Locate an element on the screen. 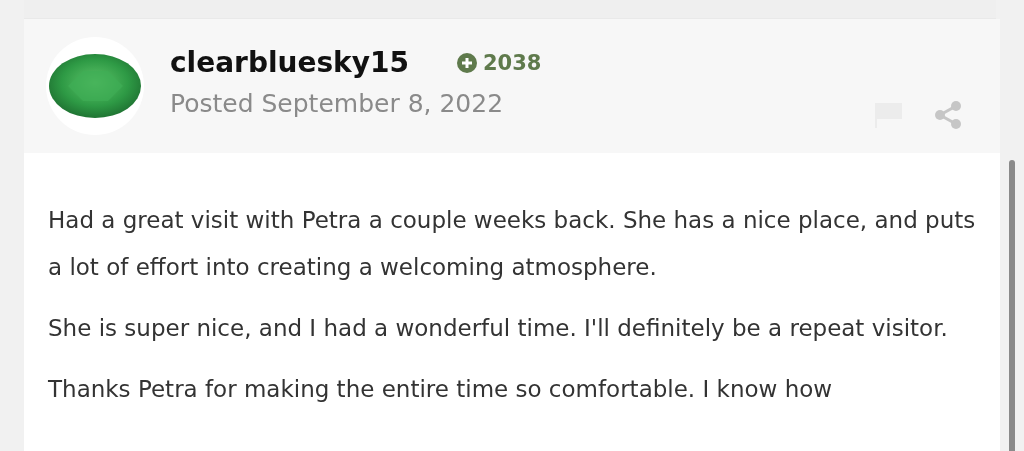 The height and width of the screenshot is (451, 1024). post-date: Posted September 8, 2022 is located at coordinates (337, 103).